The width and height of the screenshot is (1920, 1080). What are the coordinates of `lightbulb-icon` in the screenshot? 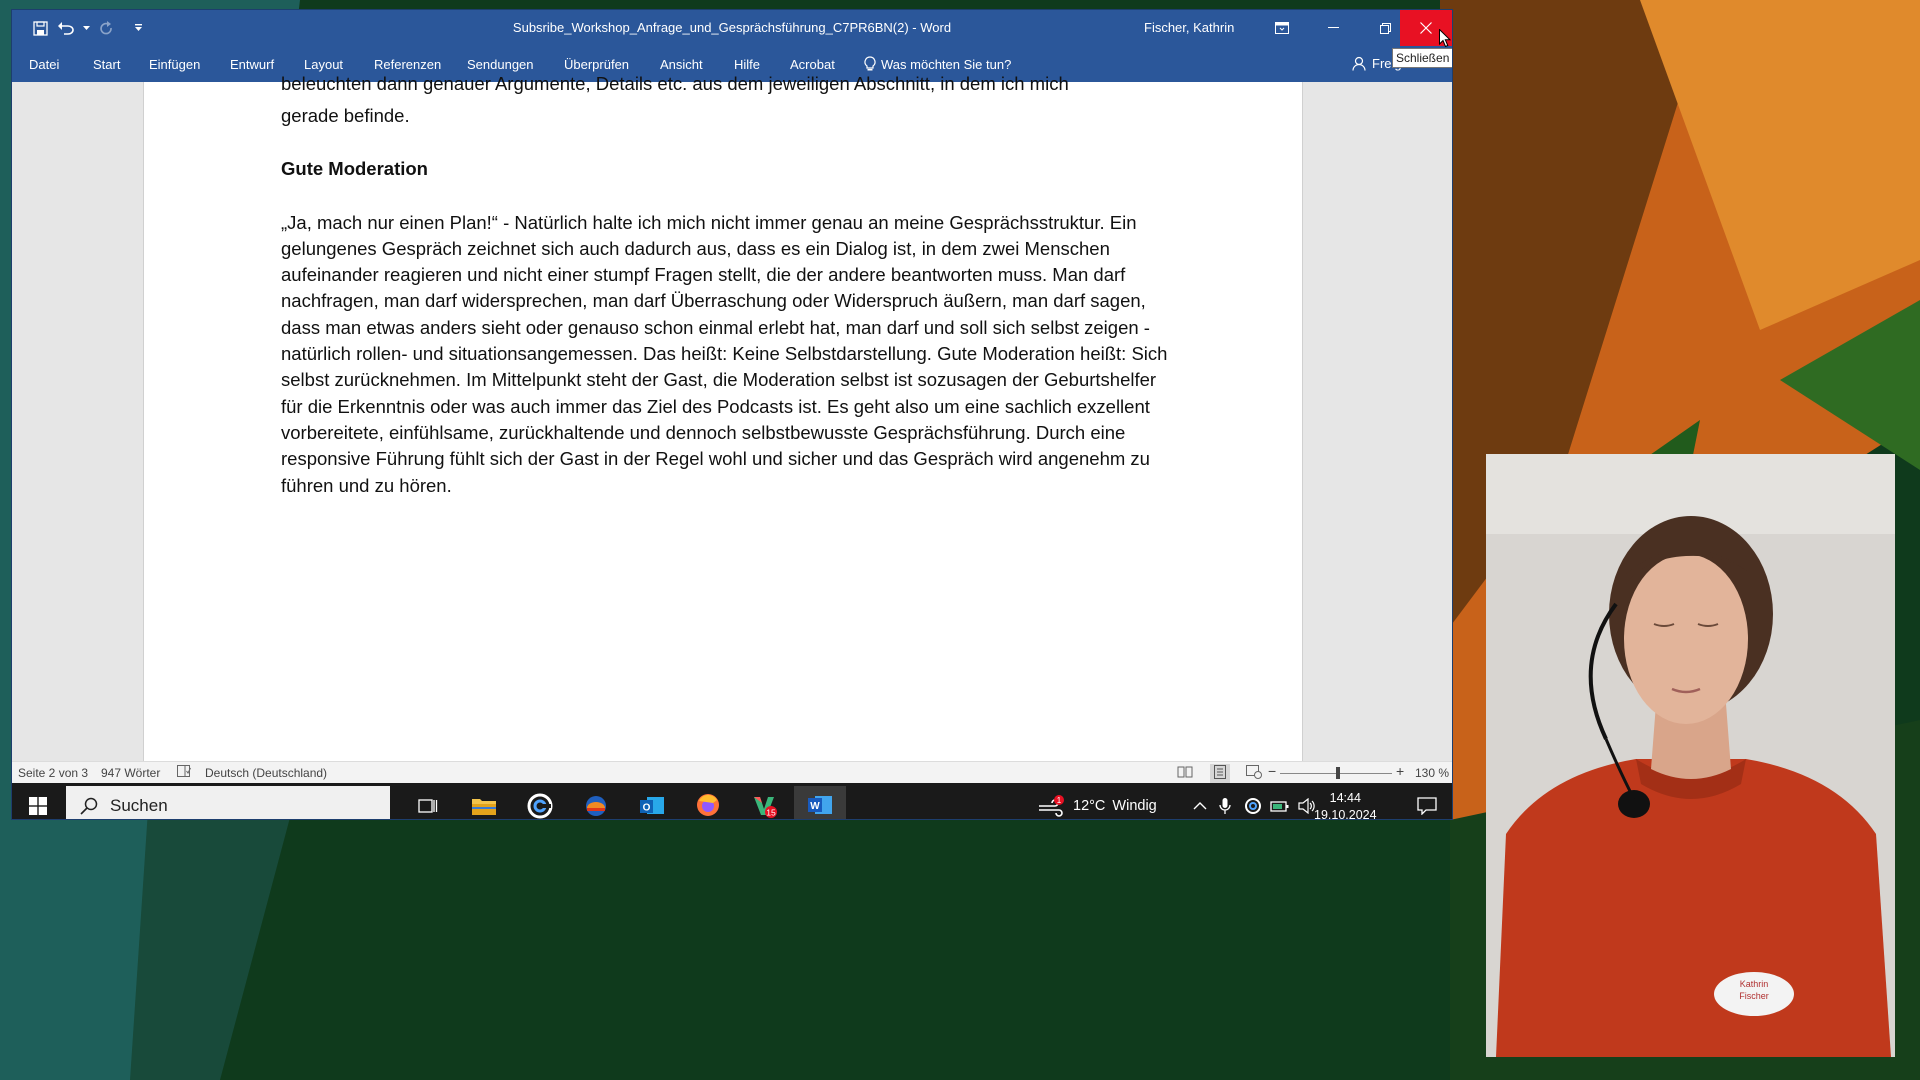 It's located at (870, 63).